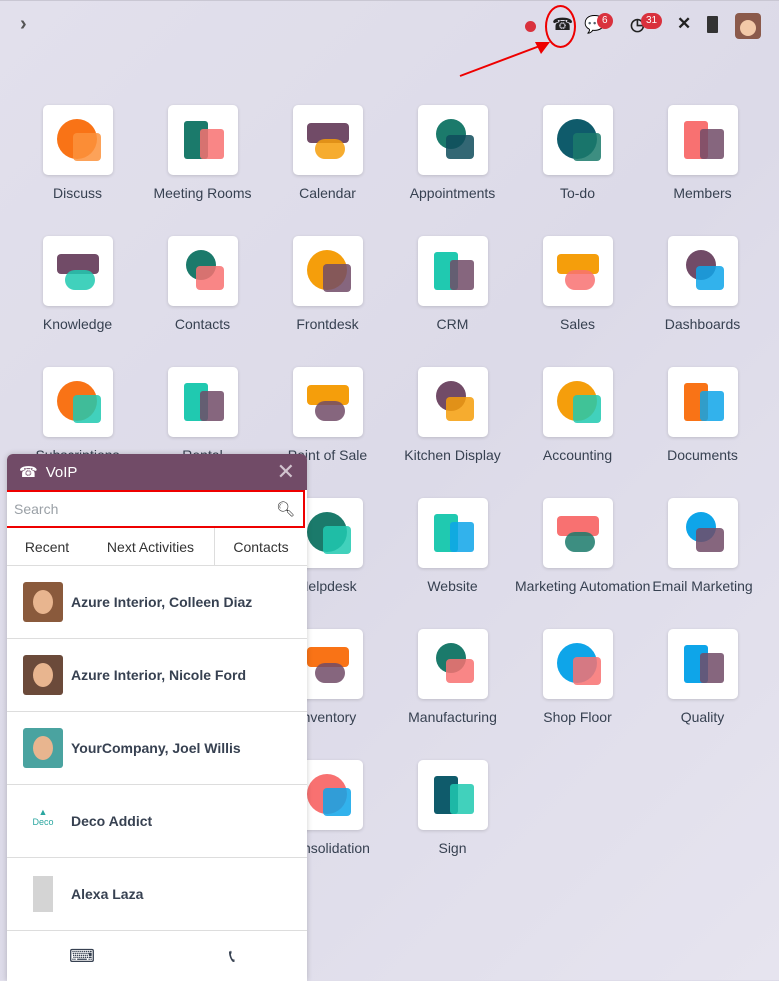 This screenshot has width=779, height=981. I want to click on activities-badge: 31, so click(652, 21).